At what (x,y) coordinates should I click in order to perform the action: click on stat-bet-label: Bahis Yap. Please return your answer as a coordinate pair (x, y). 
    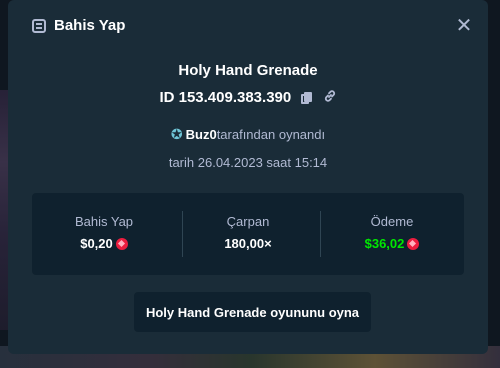
    Looking at the image, I should click on (104, 221).